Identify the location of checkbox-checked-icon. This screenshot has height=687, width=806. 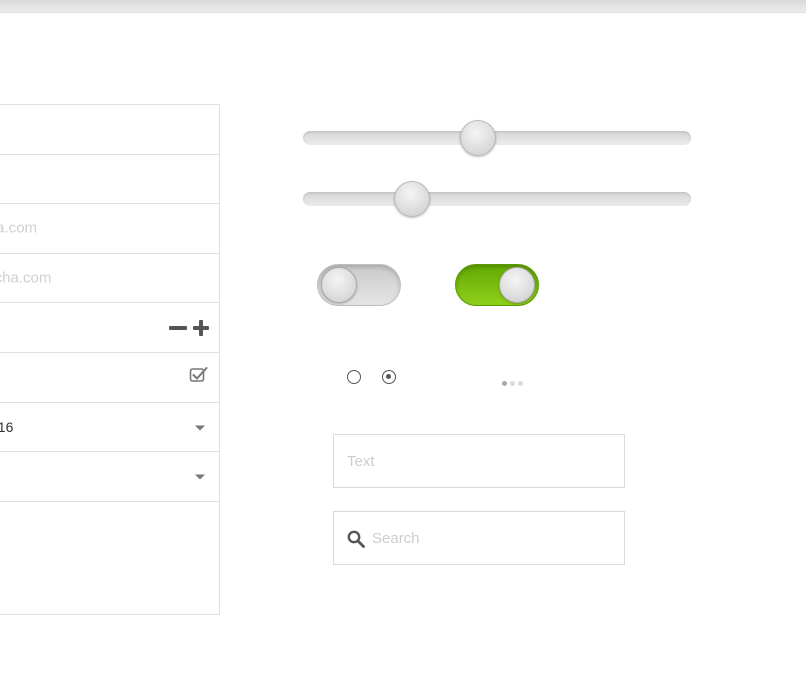
(199, 377).